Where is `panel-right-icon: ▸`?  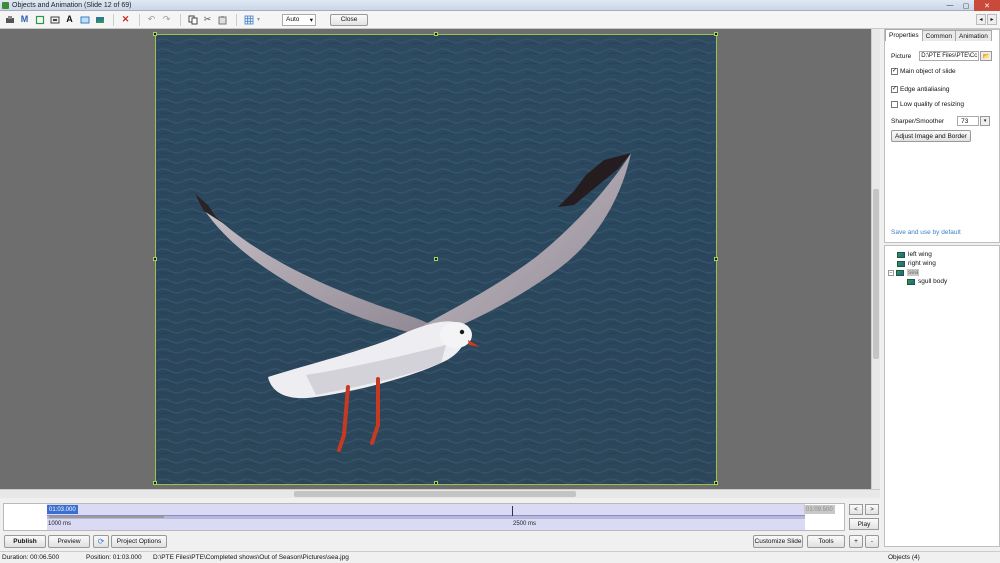
panel-right-icon: ▸ is located at coordinates (992, 19).